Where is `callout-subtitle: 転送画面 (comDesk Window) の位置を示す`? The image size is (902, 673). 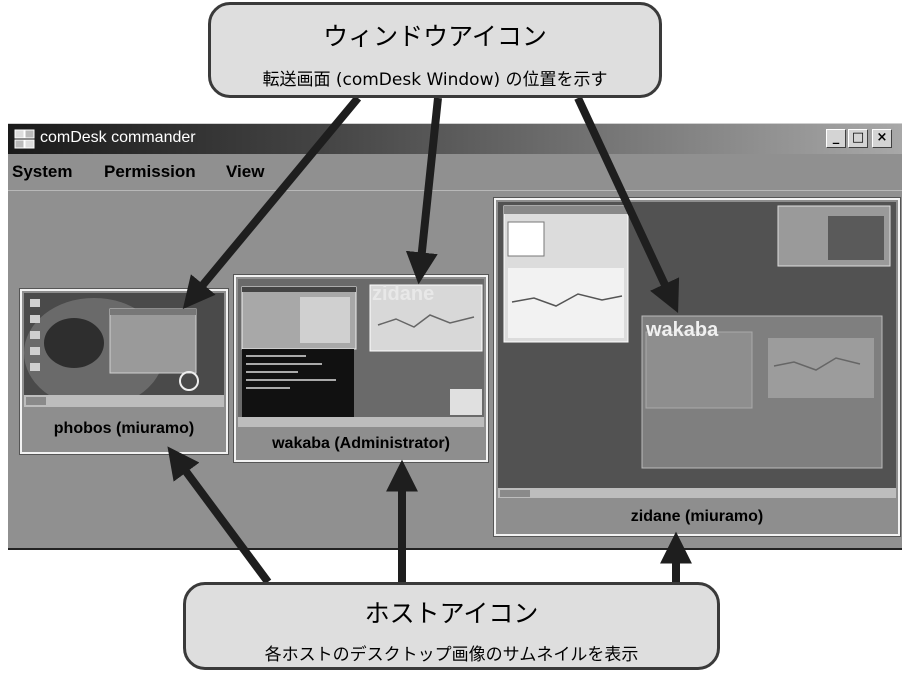 callout-subtitle: 転送画面 (comDesk Window) の位置を示す is located at coordinates (435, 80).